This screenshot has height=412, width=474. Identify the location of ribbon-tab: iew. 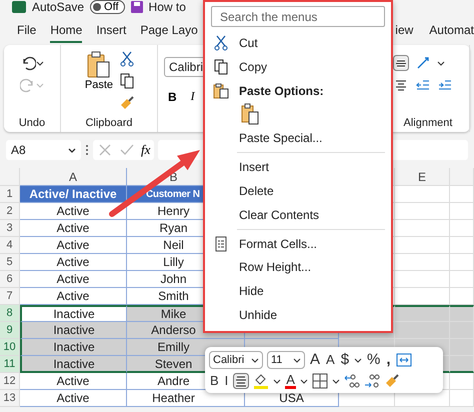
(404, 29).